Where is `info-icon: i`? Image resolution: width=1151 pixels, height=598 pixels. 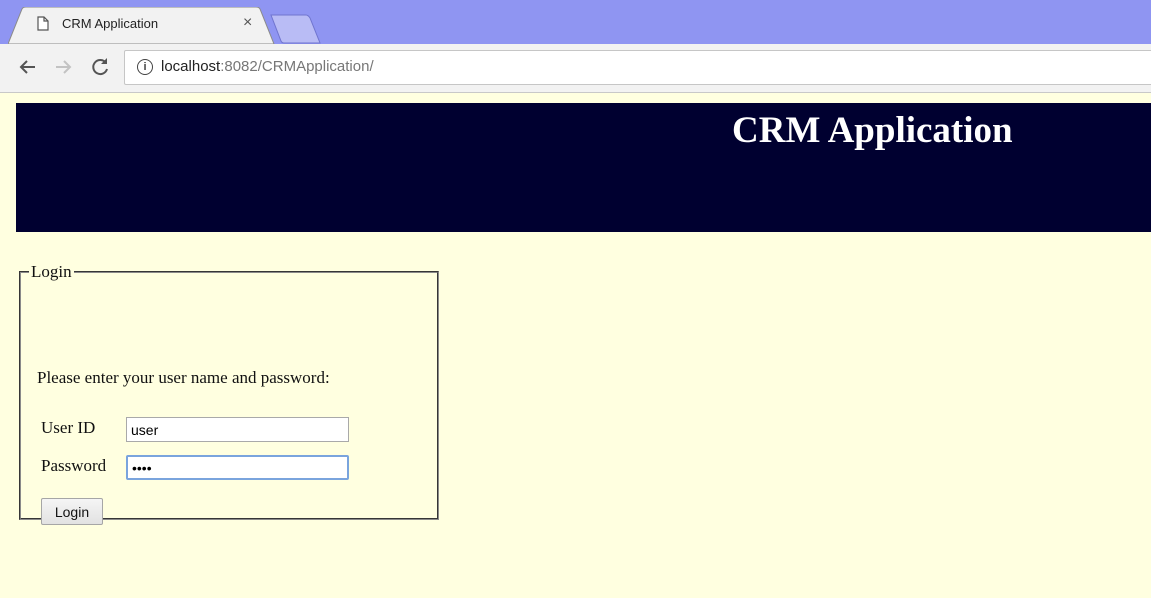
info-icon: i is located at coordinates (145, 67).